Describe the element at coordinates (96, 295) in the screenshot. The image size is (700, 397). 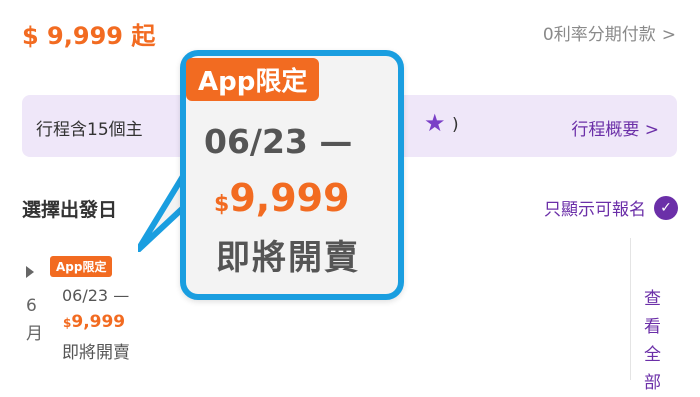
I see `date-card-date: 06/23 —` at that location.